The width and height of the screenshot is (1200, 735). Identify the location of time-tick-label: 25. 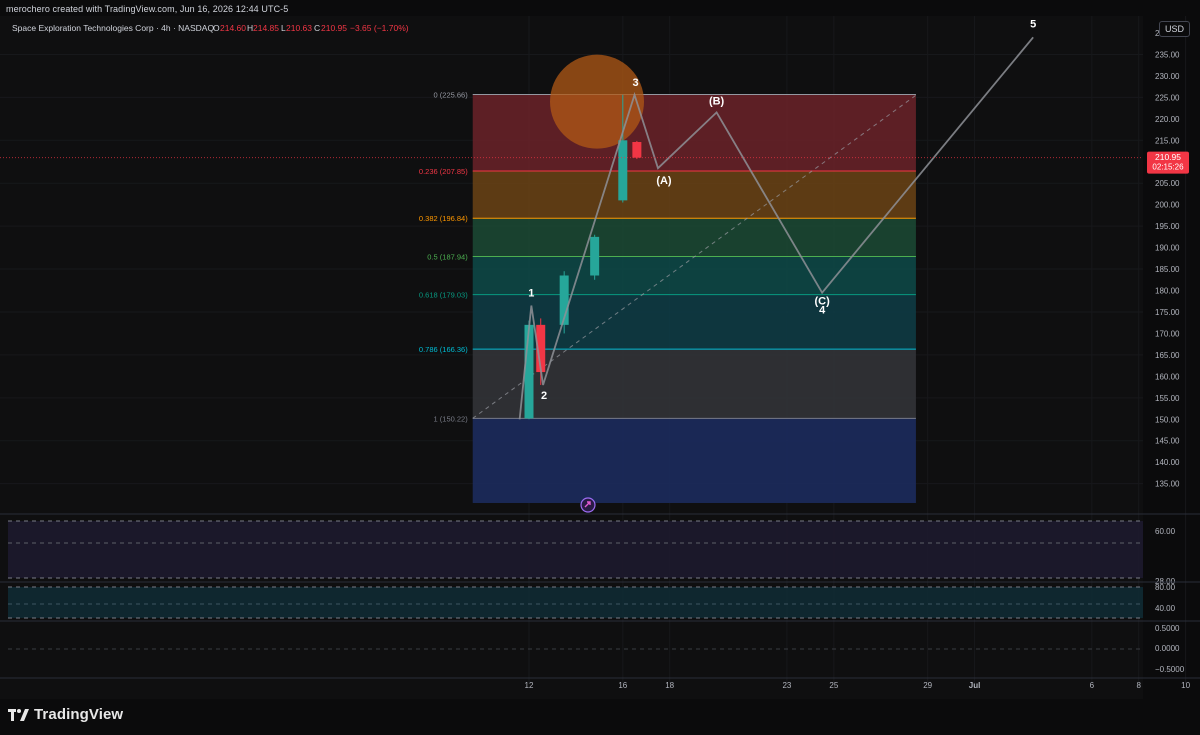
(833, 685).